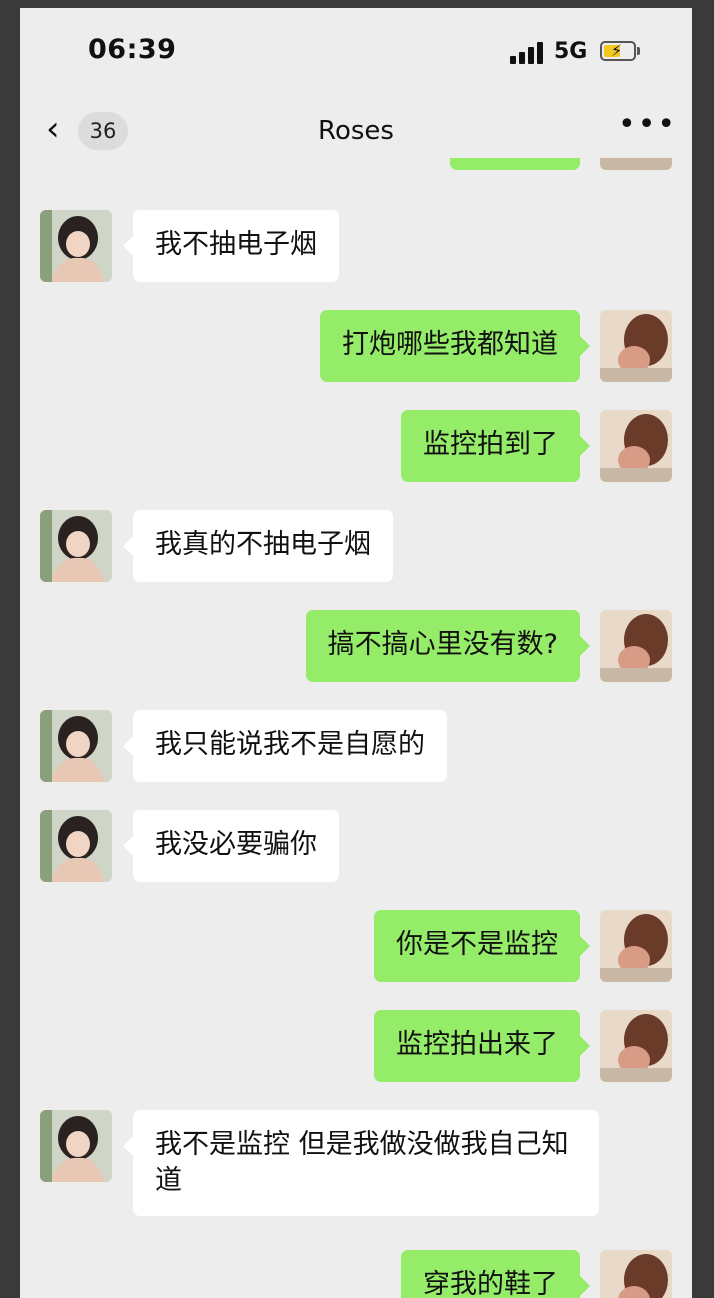 Image resolution: width=714 pixels, height=1298 pixels. Describe the element at coordinates (647, 125) in the screenshot. I see `more-options-icon: •••` at that location.